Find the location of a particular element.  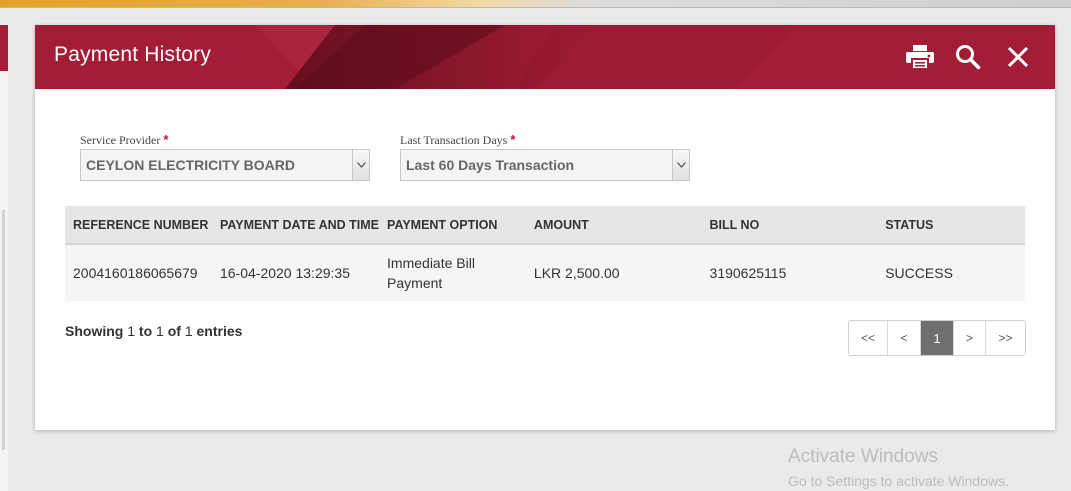

service-provider-label: Service Provider * is located at coordinates (124, 140).